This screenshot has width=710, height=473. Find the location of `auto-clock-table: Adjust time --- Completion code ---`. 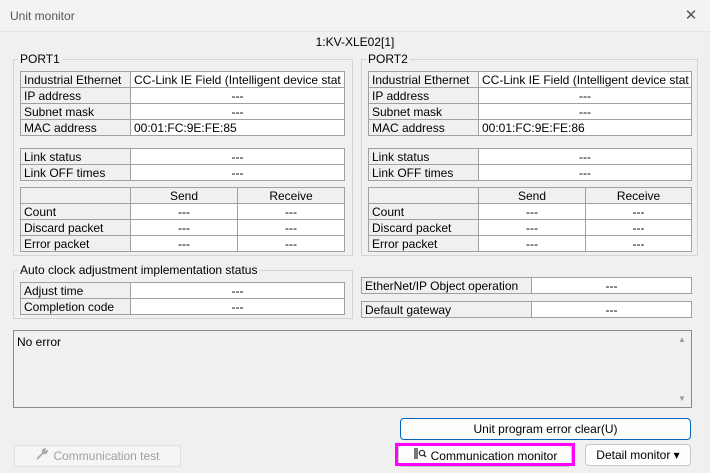

auto-clock-table: Adjust time --- Completion code --- is located at coordinates (182, 298).